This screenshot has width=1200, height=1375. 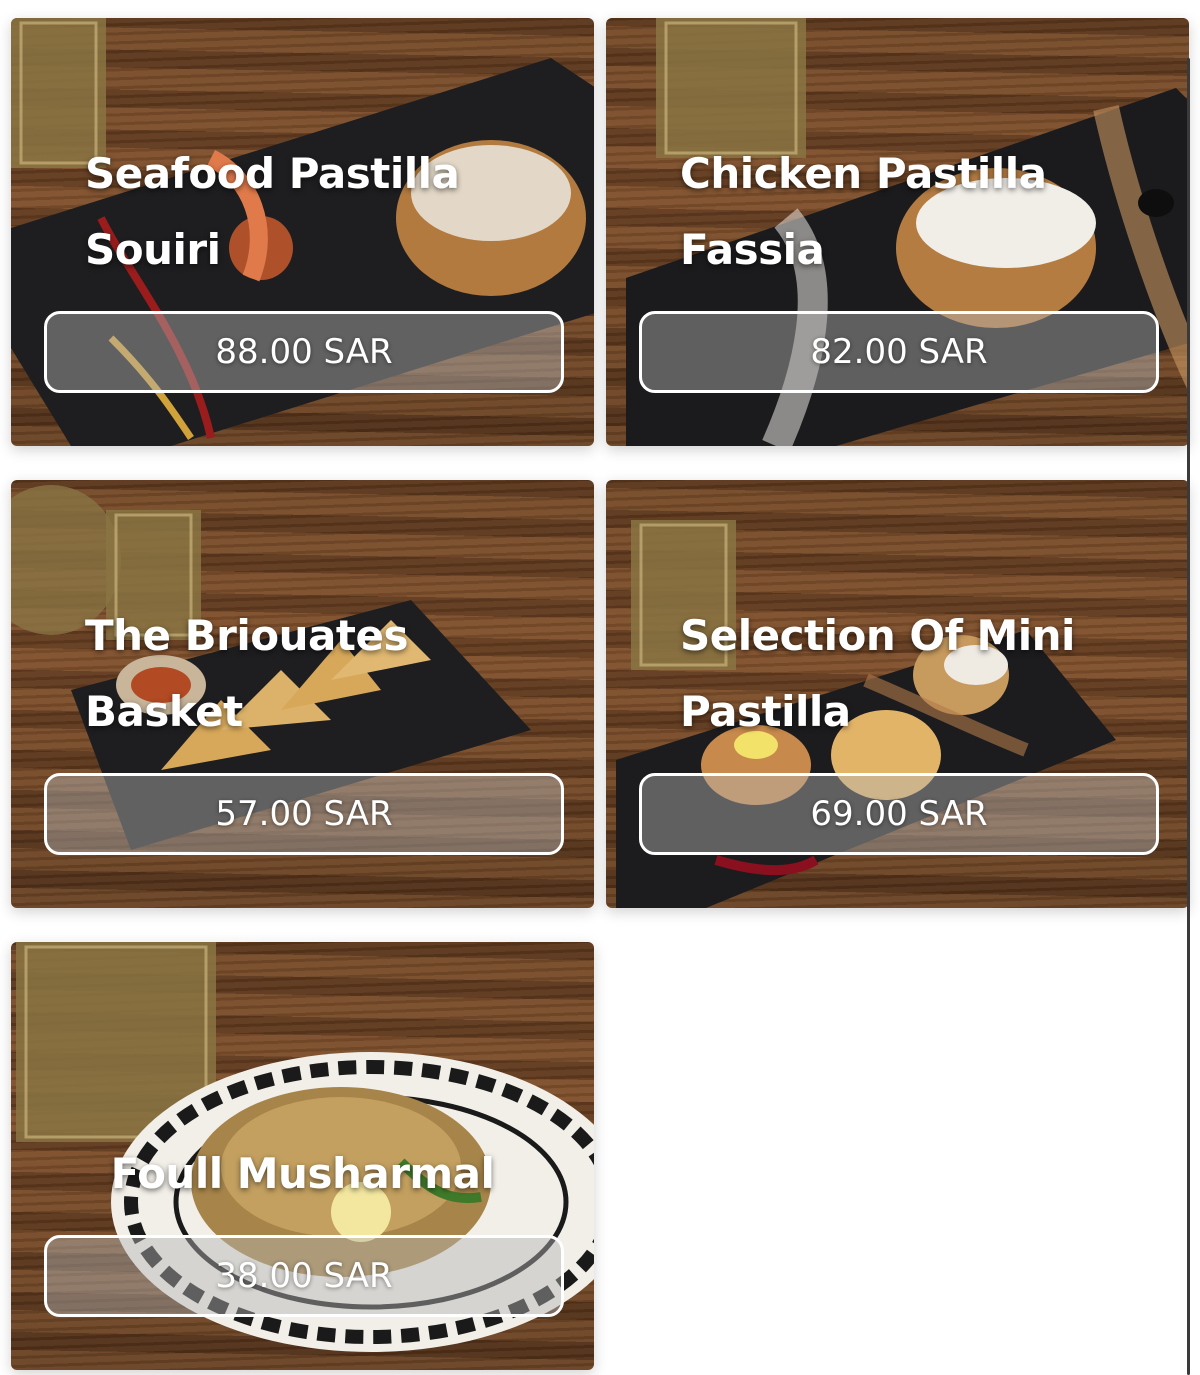 What do you see at coordinates (899, 352) in the screenshot?
I see `price-button: 82.00 SAR` at bounding box center [899, 352].